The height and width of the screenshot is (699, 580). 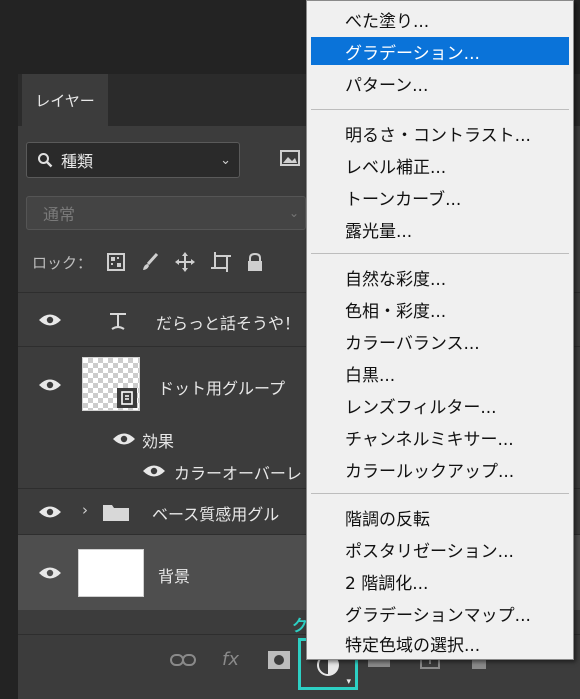 What do you see at coordinates (255, 262) in the screenshot?
I see `lock-all-icon` at bounding box center [255, 262].